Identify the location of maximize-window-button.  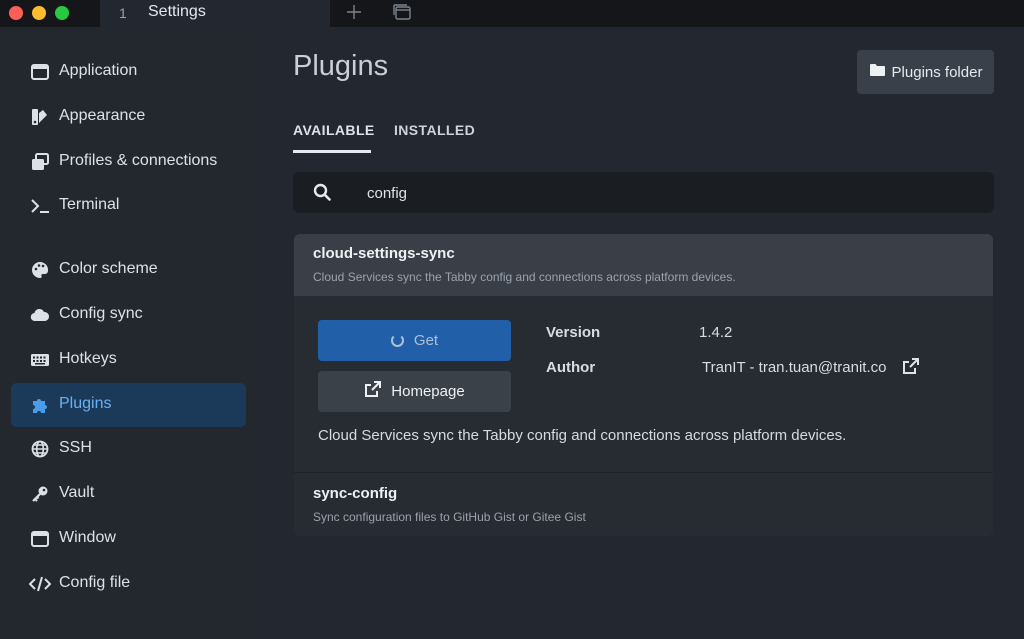
(62, 13).